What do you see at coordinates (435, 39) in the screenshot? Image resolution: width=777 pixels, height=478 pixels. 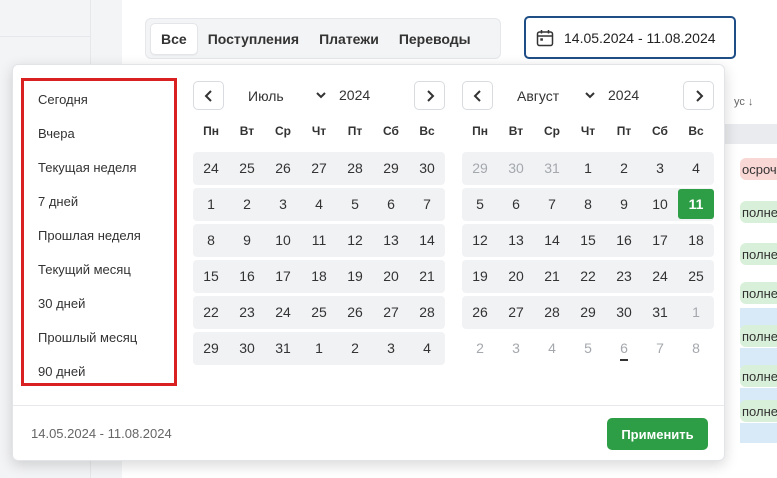 I see `tab-transfers: Переводы` at bounding box center [435, 39].